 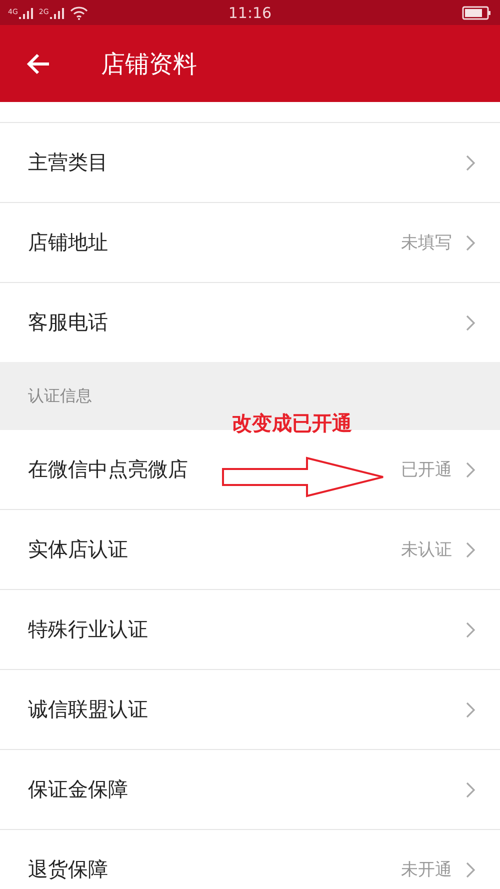 What do you see at coordinates (88, 709) in the screenshot?
I see `row-label: 诚信联盟认证` at bounding box center [88, 709].